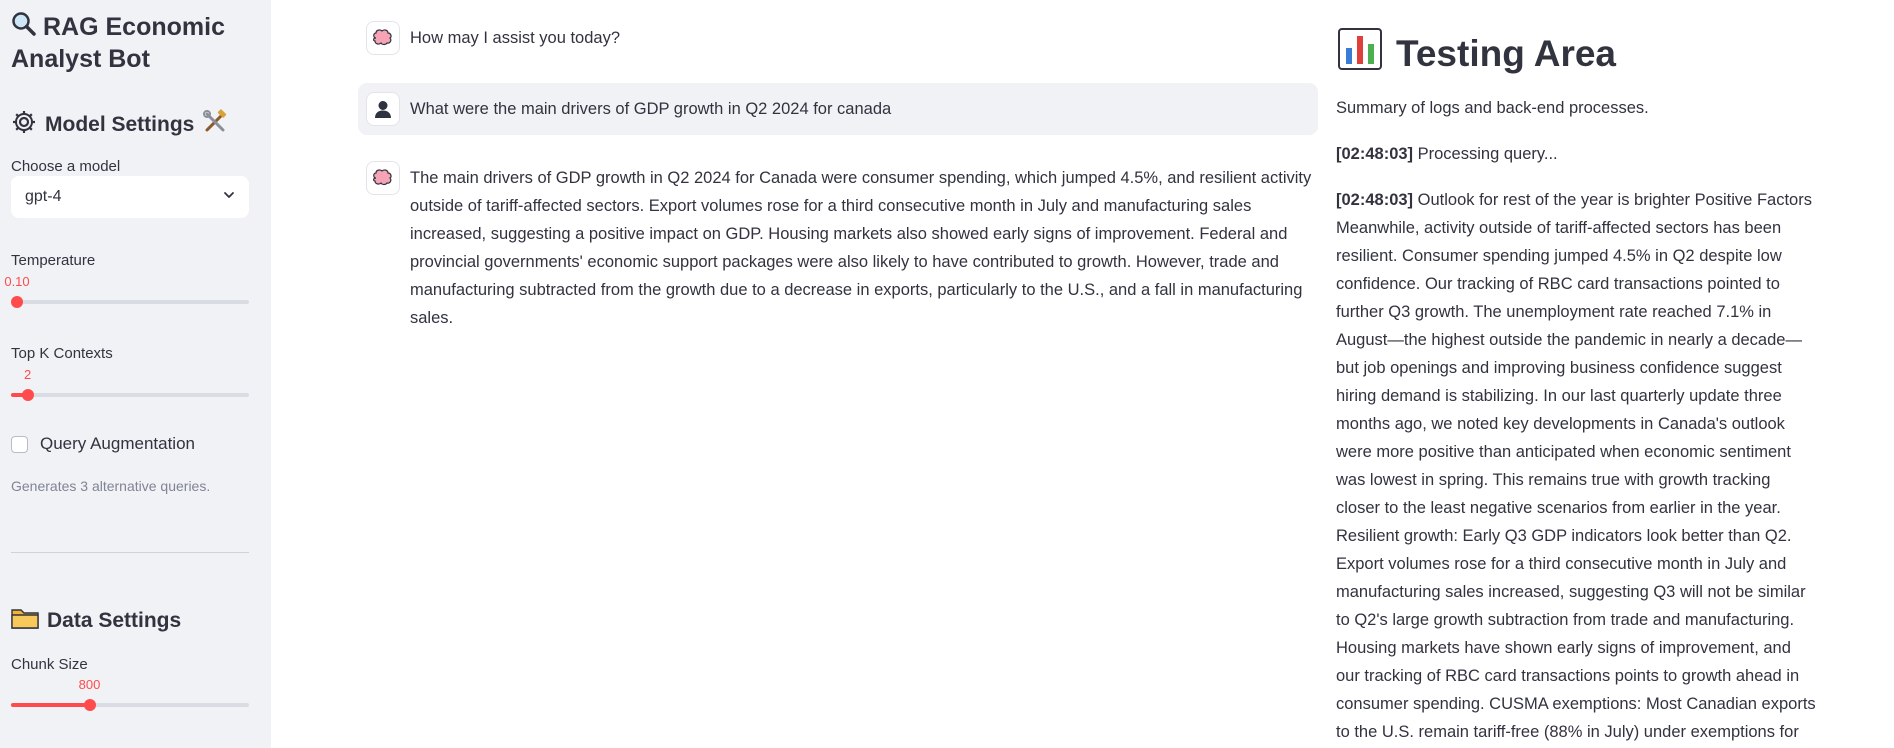 The image size is (1894, 748). Describe the element at coordinates (215, 125) in the screenshot. I see `tools-icon` at that location.